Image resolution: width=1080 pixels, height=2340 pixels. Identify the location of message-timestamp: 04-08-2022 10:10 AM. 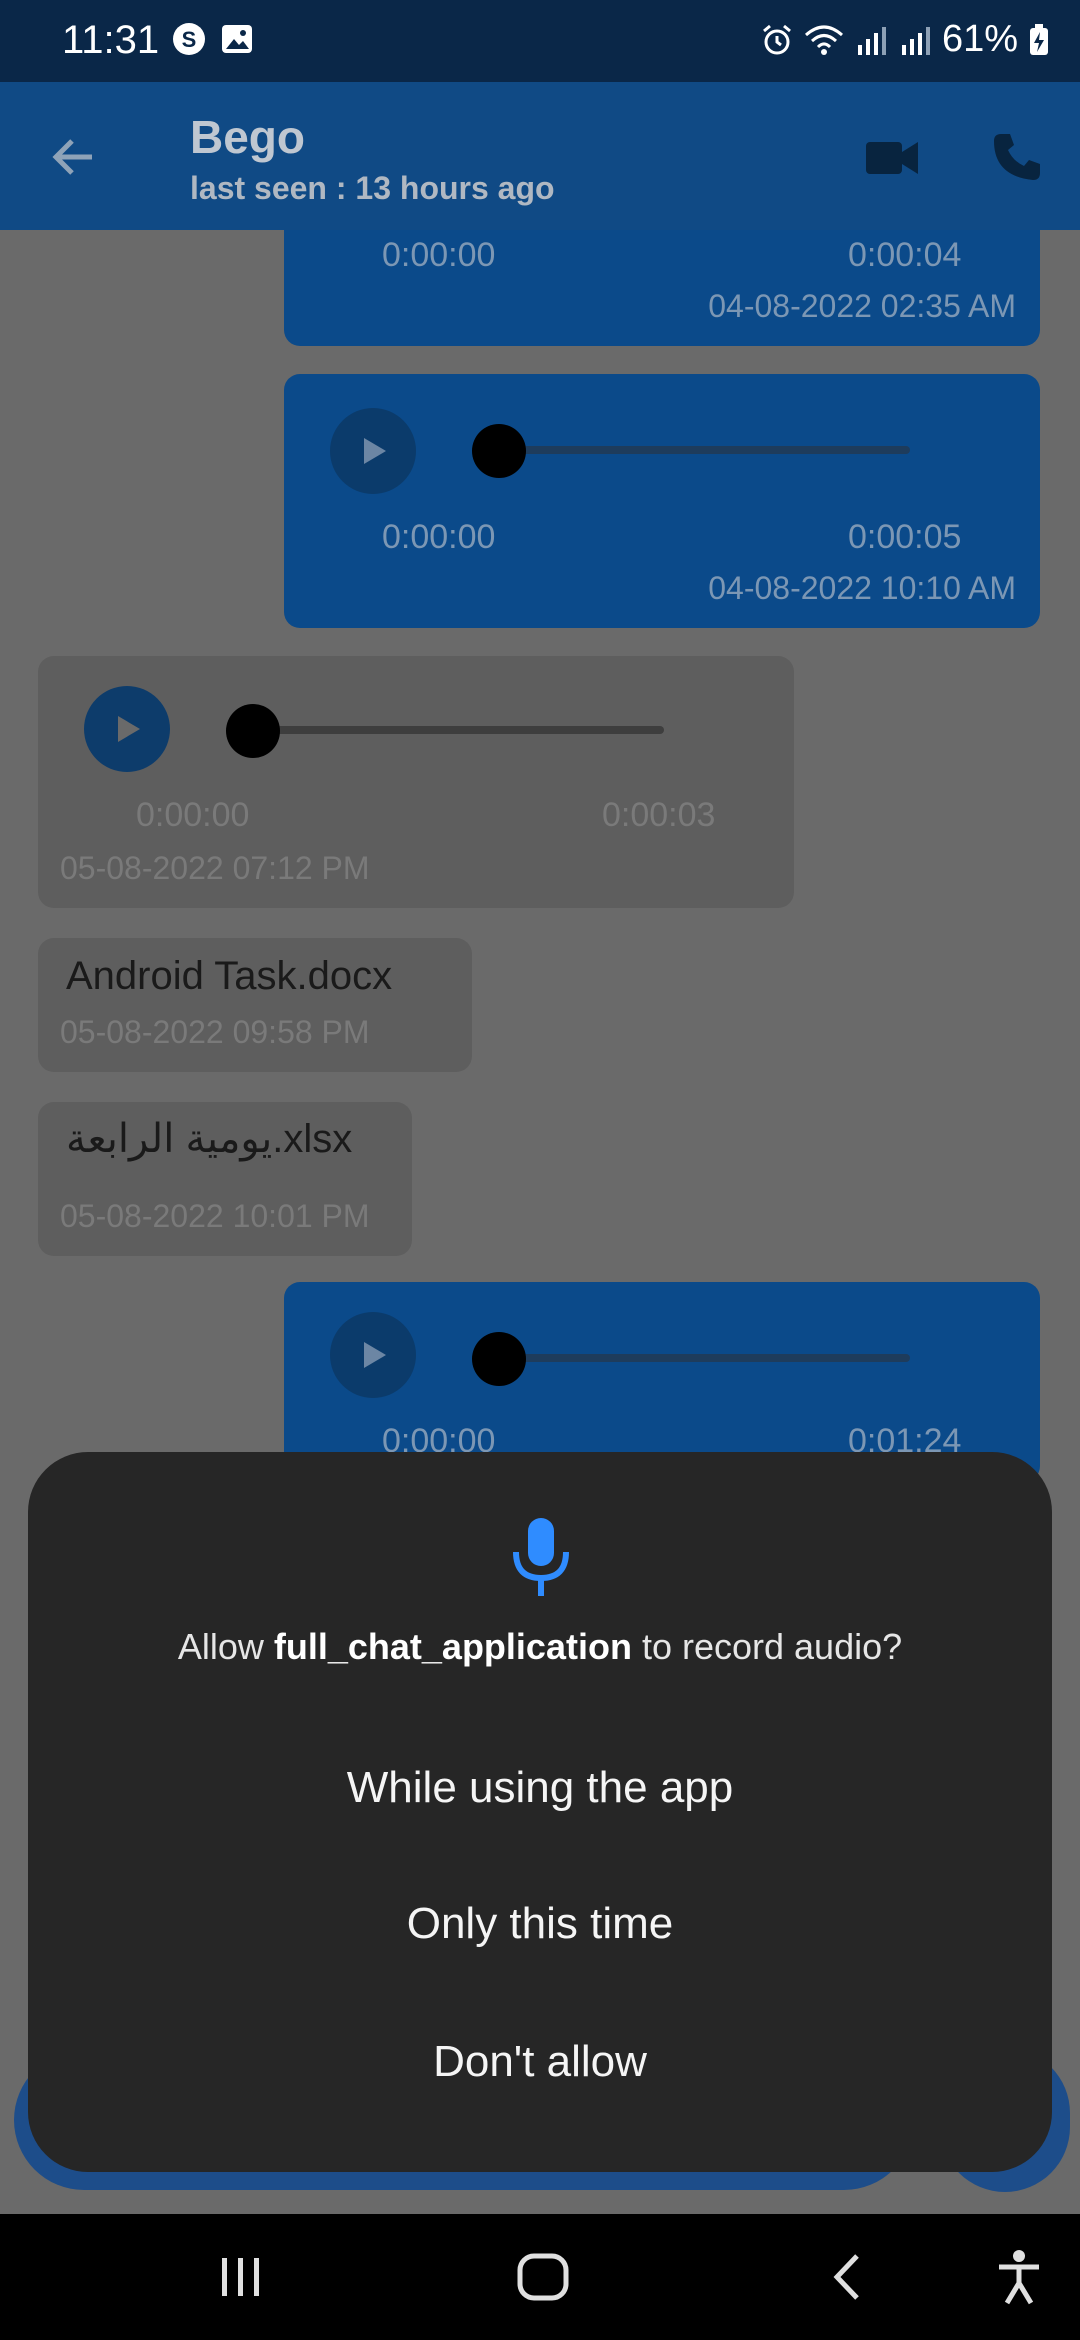
(862, 588).